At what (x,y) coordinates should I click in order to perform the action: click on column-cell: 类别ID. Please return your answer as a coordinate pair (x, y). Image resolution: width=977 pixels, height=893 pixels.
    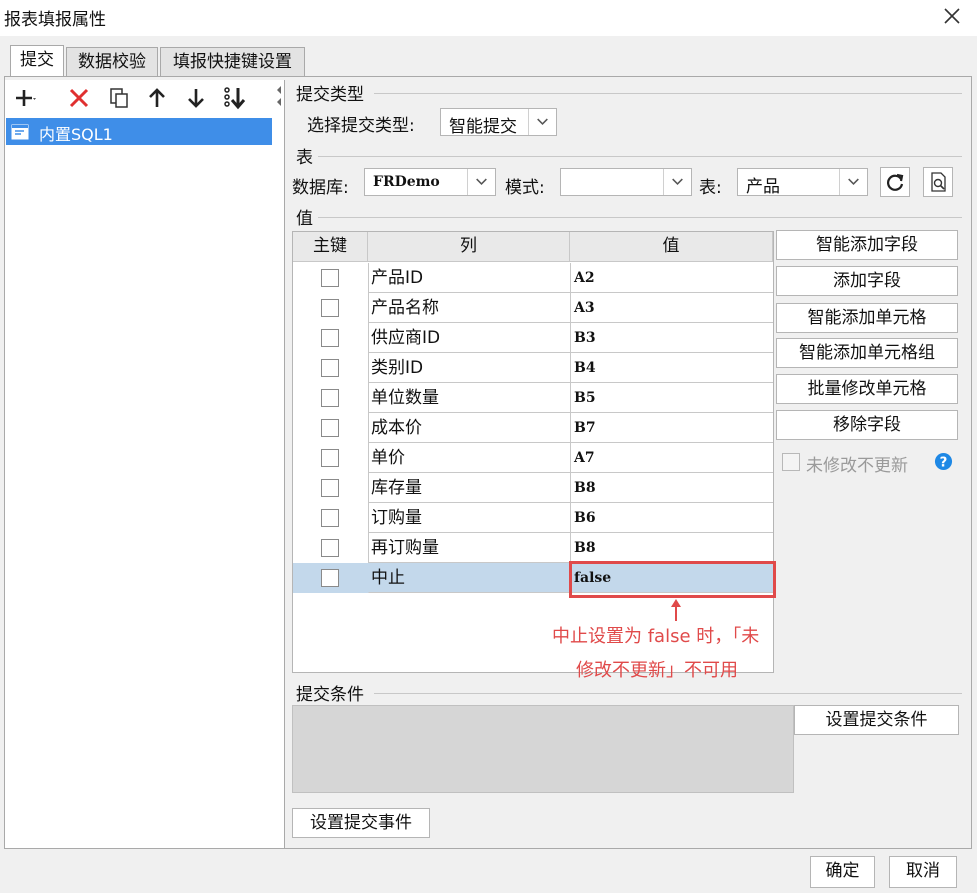
    Looking at the image, I should click on (469, 368).